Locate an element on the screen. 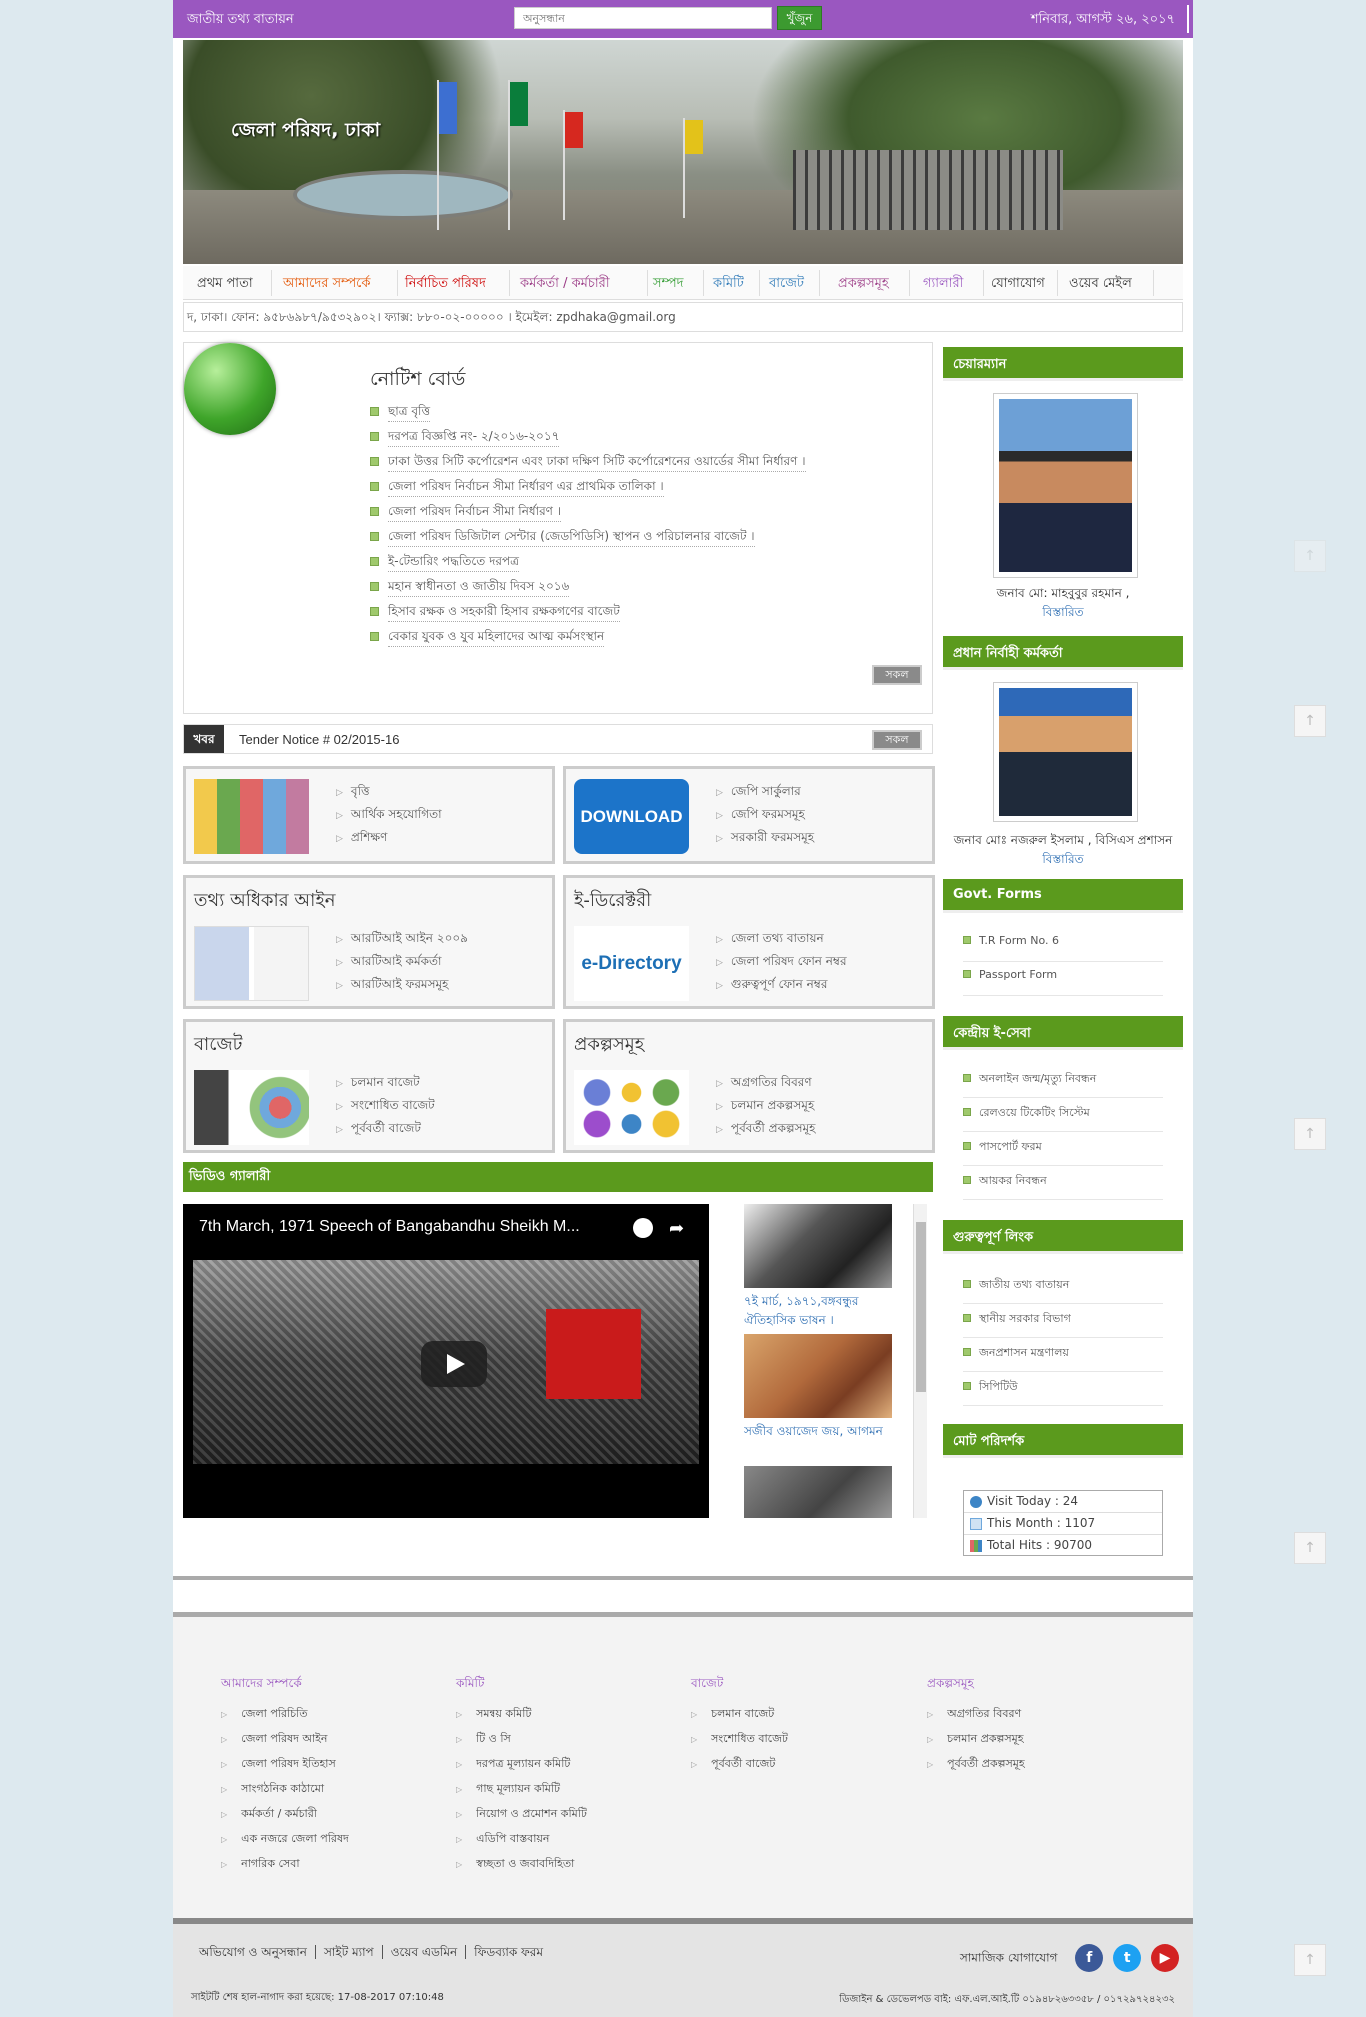 This screenshot has height=2017, width=1366. footer-link: অগ্রগতির বিবরণ is located at coordinates (976, 1717).